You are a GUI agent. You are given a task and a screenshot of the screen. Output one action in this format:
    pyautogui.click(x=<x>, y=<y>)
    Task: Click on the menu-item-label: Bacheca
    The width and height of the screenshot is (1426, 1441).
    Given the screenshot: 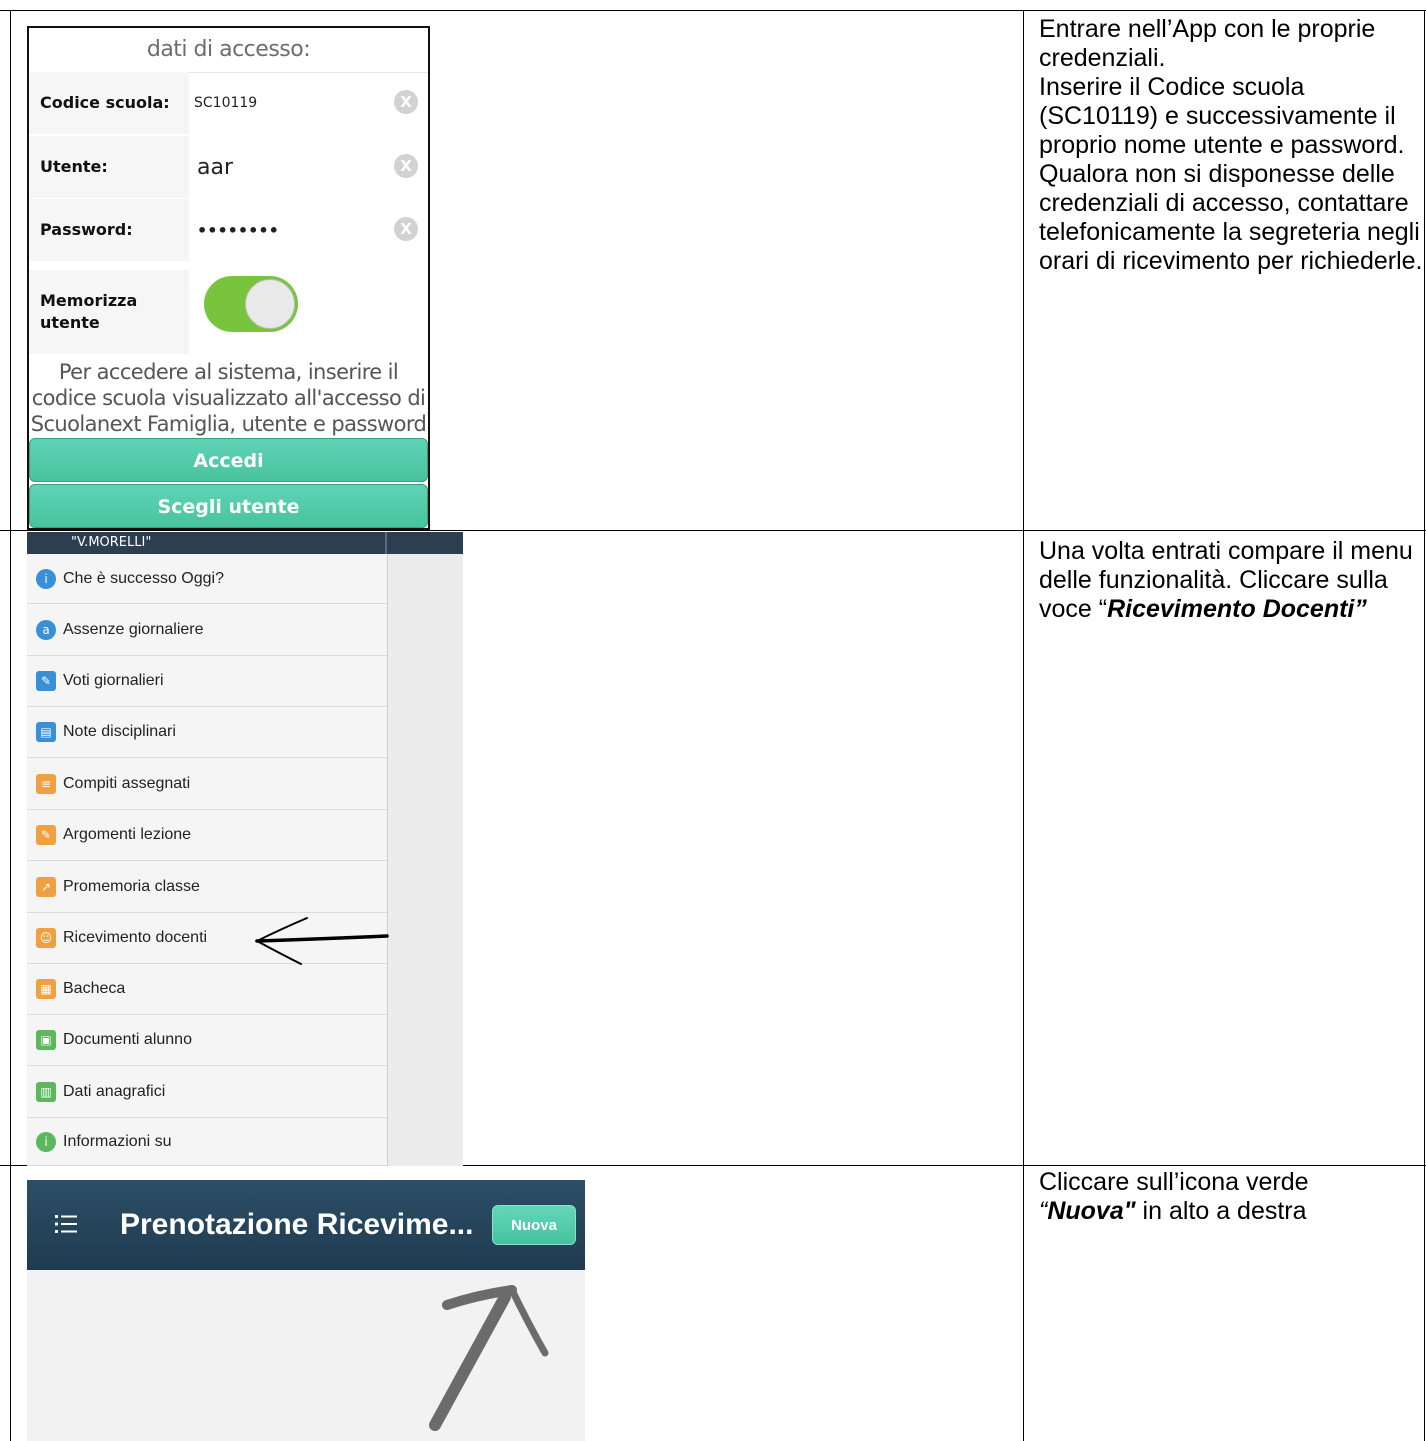 What is the action you would take?
    pyautogui.click(x=94, y=988)
    